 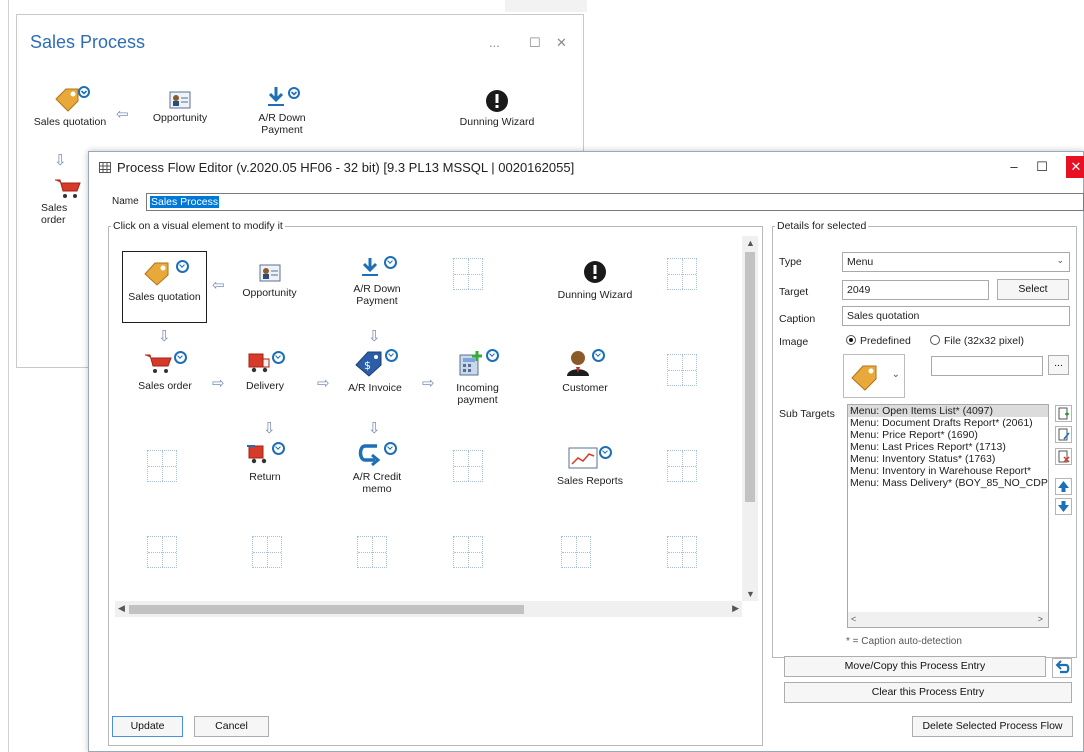 I want to click on name-input: Sales Process, so click(x=615, y=202).